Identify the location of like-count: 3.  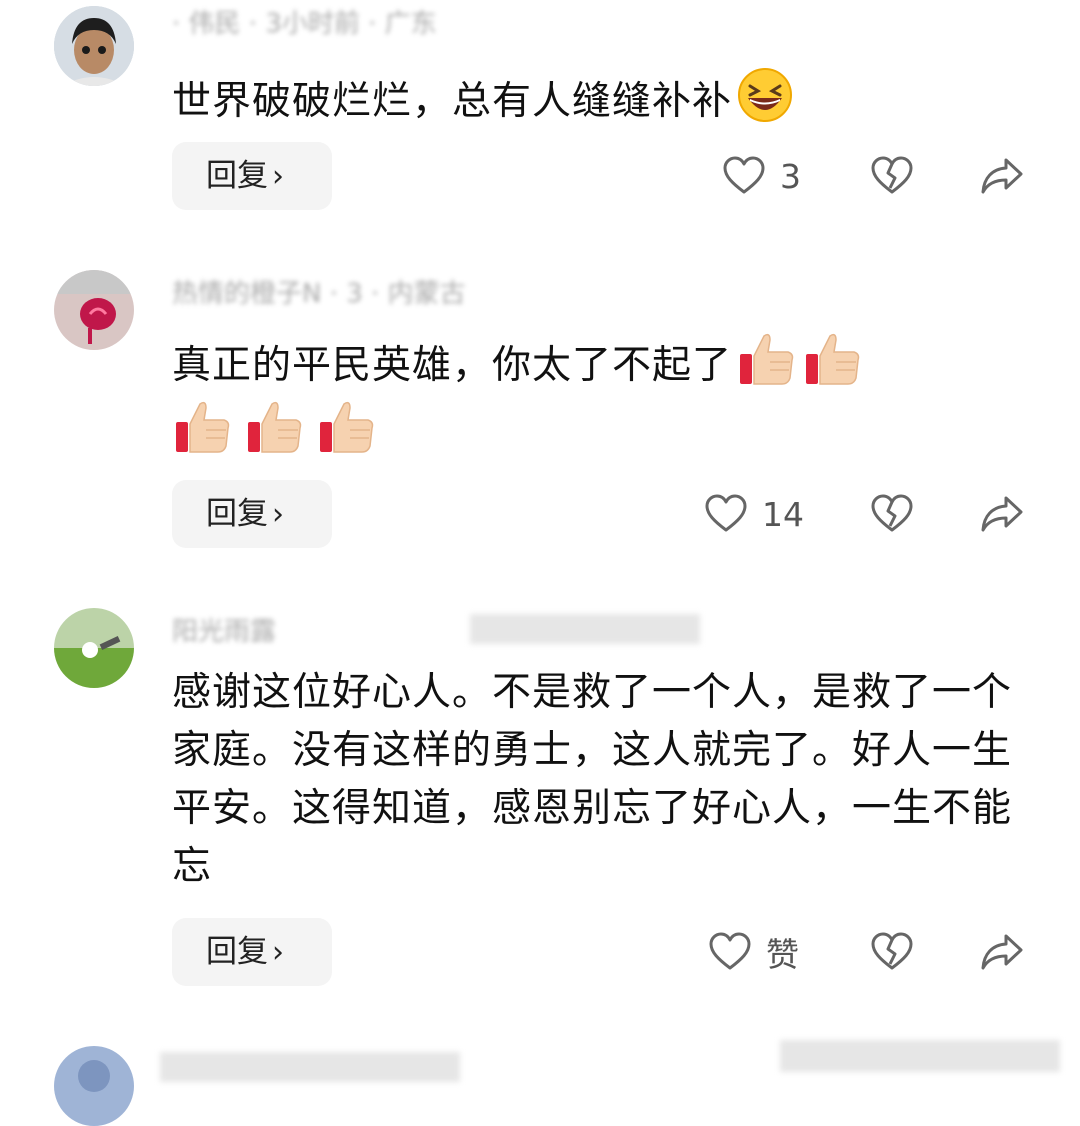
(790, 176).